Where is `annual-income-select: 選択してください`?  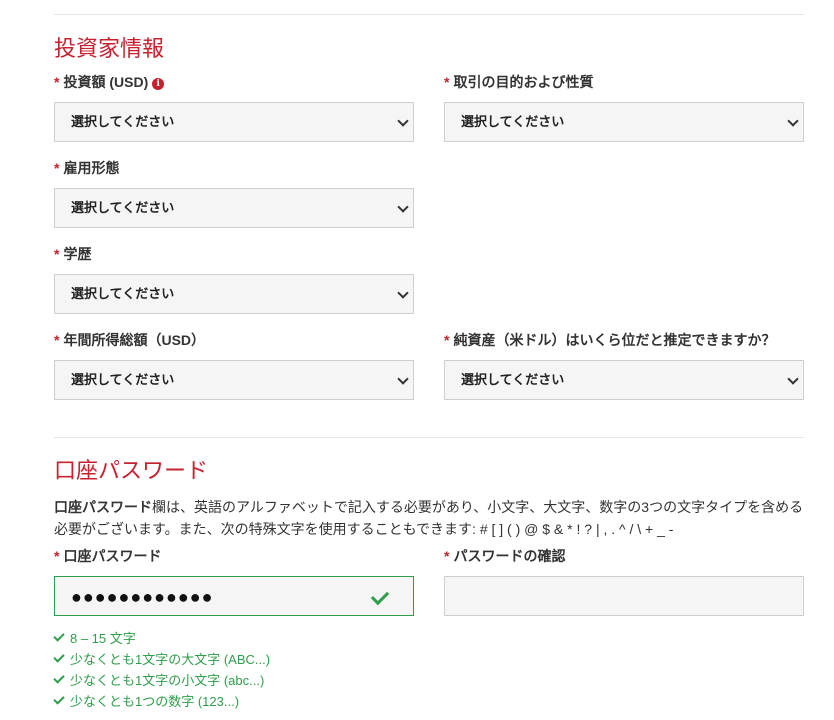
annual-income-select: 選択してください is located at coordinates (234, 380).